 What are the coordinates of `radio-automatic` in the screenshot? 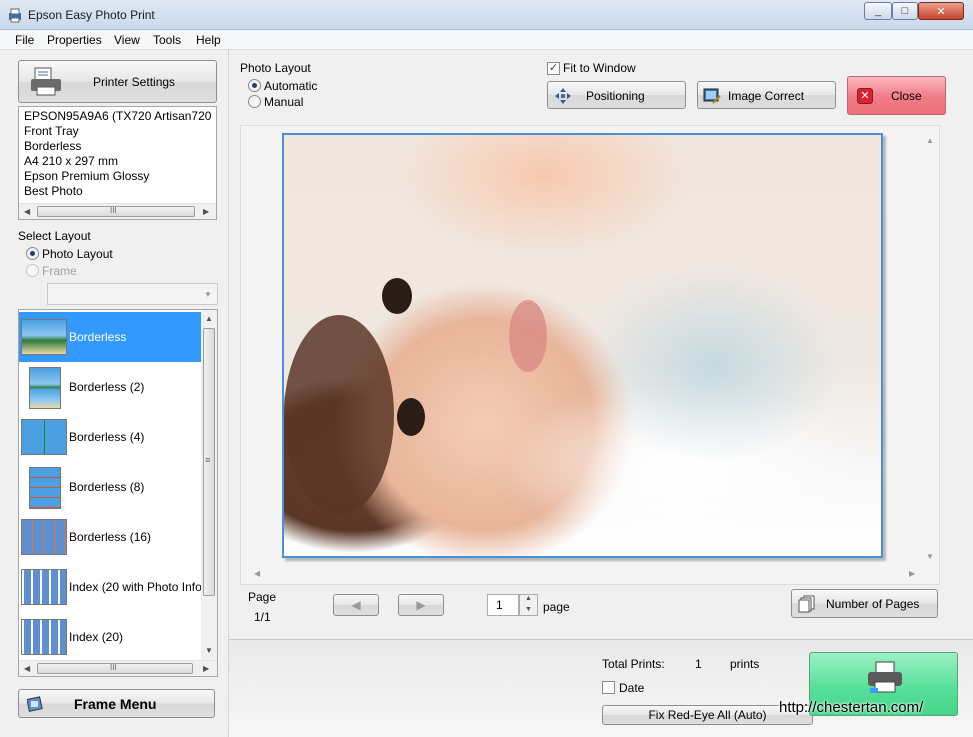 It's located at (254, 85).